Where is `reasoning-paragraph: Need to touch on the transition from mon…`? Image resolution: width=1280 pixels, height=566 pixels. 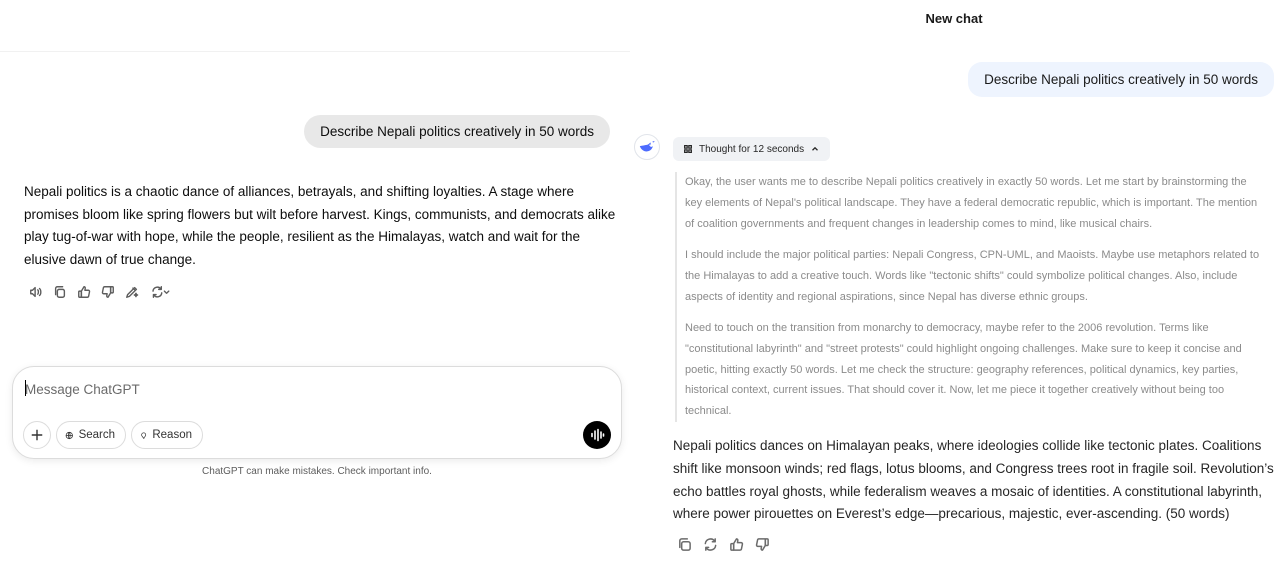 reasoning-paragraph: Need to touch on the transition from mon… is located at coordinates (963, 369).